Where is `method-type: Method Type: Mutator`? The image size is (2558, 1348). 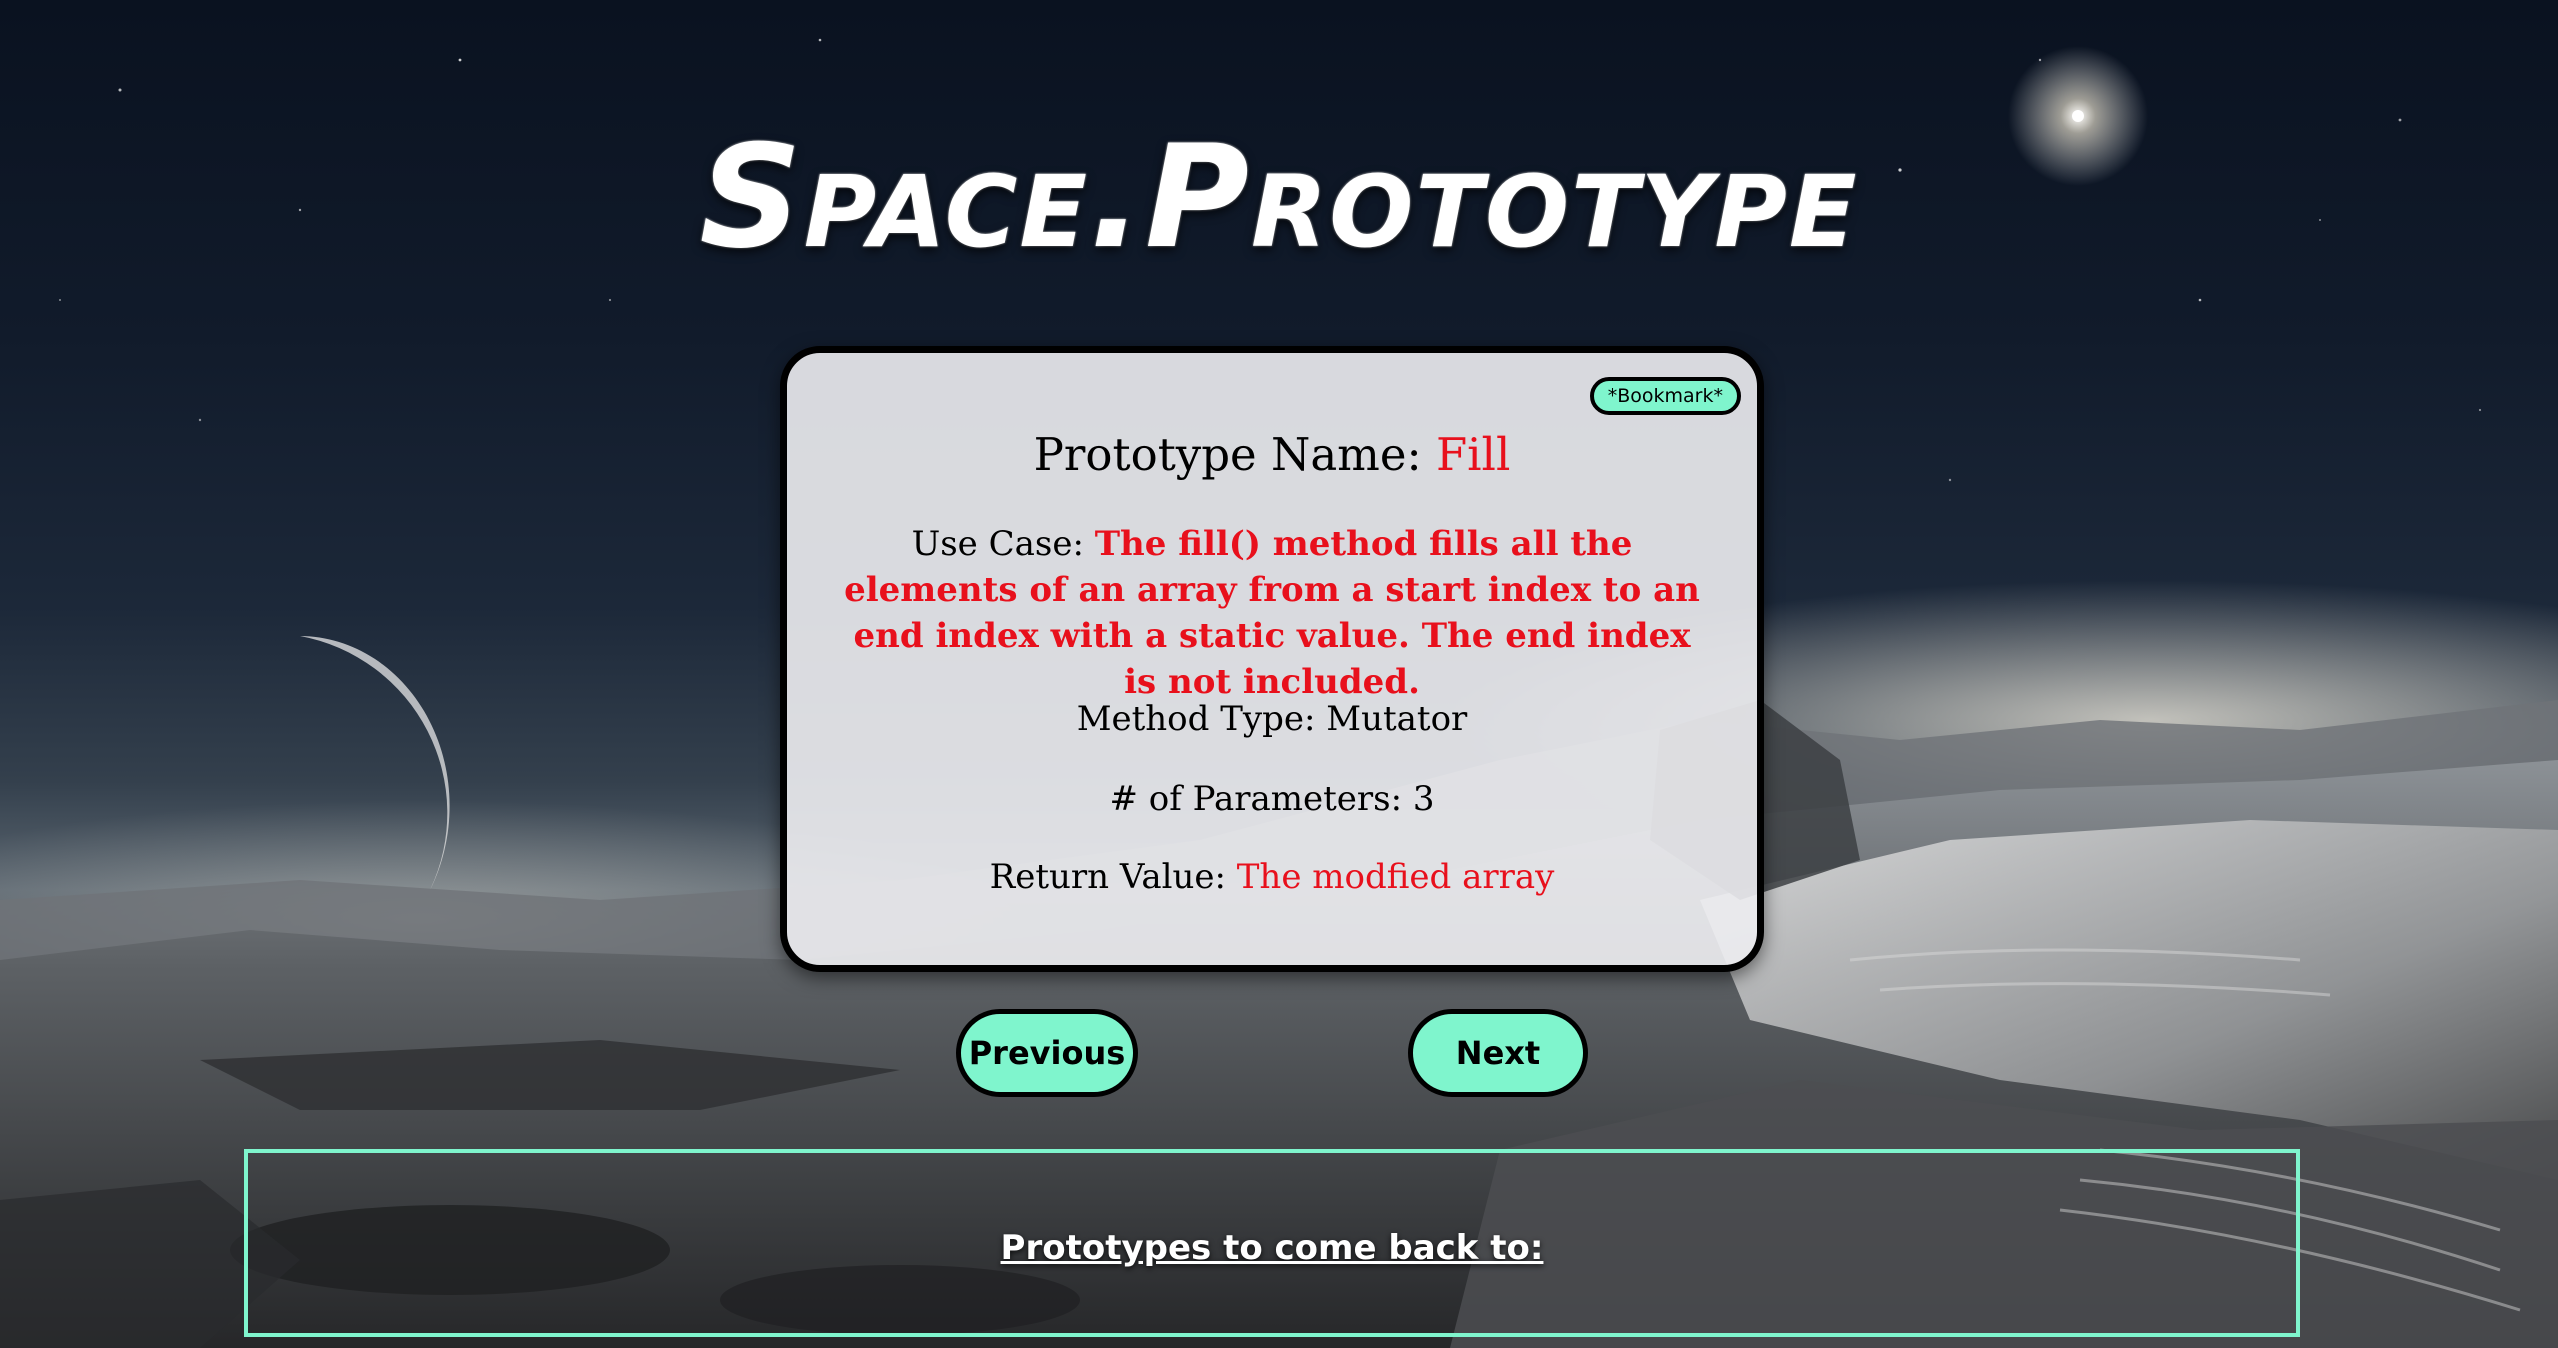
method-type: Method Type: Mutator is located at coordinates (1272, 719).